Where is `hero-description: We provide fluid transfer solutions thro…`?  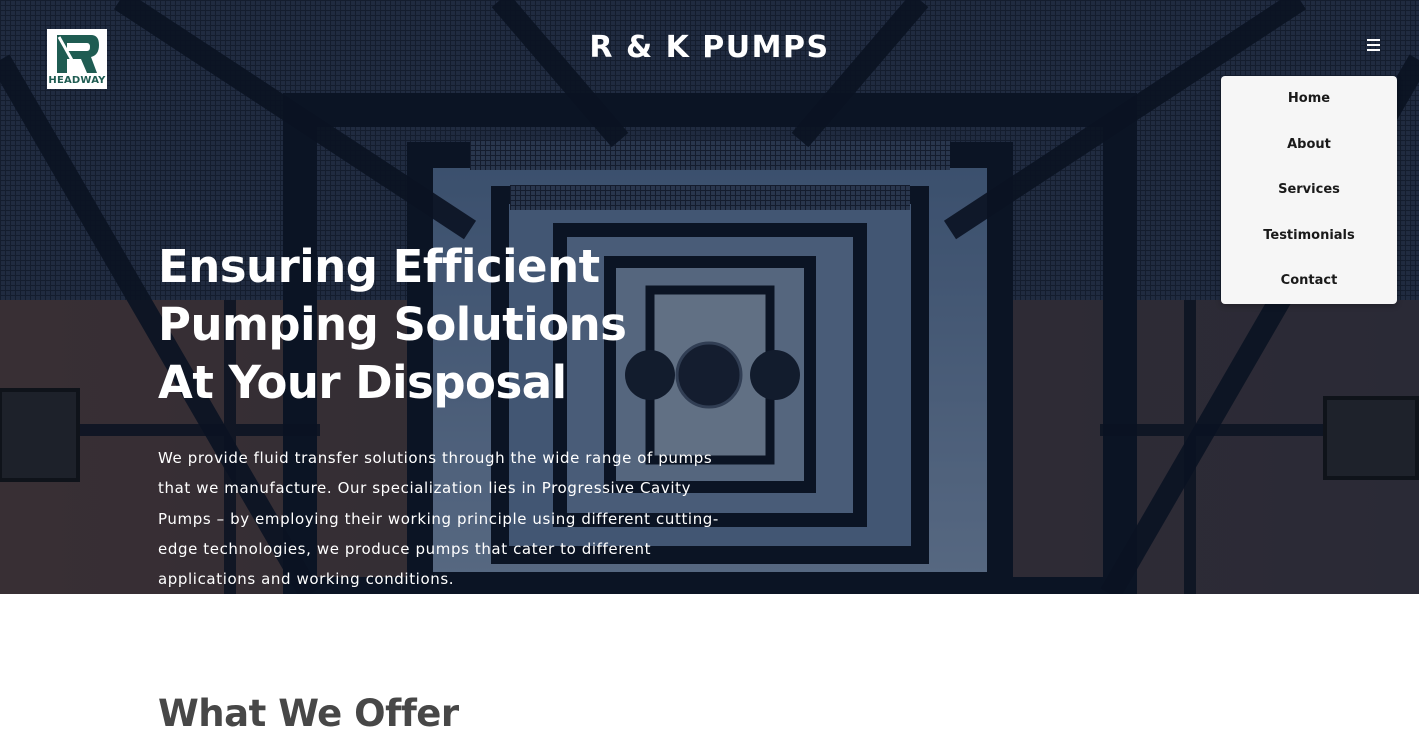 hero-description: We provide fluid transfer solutions thro… is located at coordinates (438, 519).